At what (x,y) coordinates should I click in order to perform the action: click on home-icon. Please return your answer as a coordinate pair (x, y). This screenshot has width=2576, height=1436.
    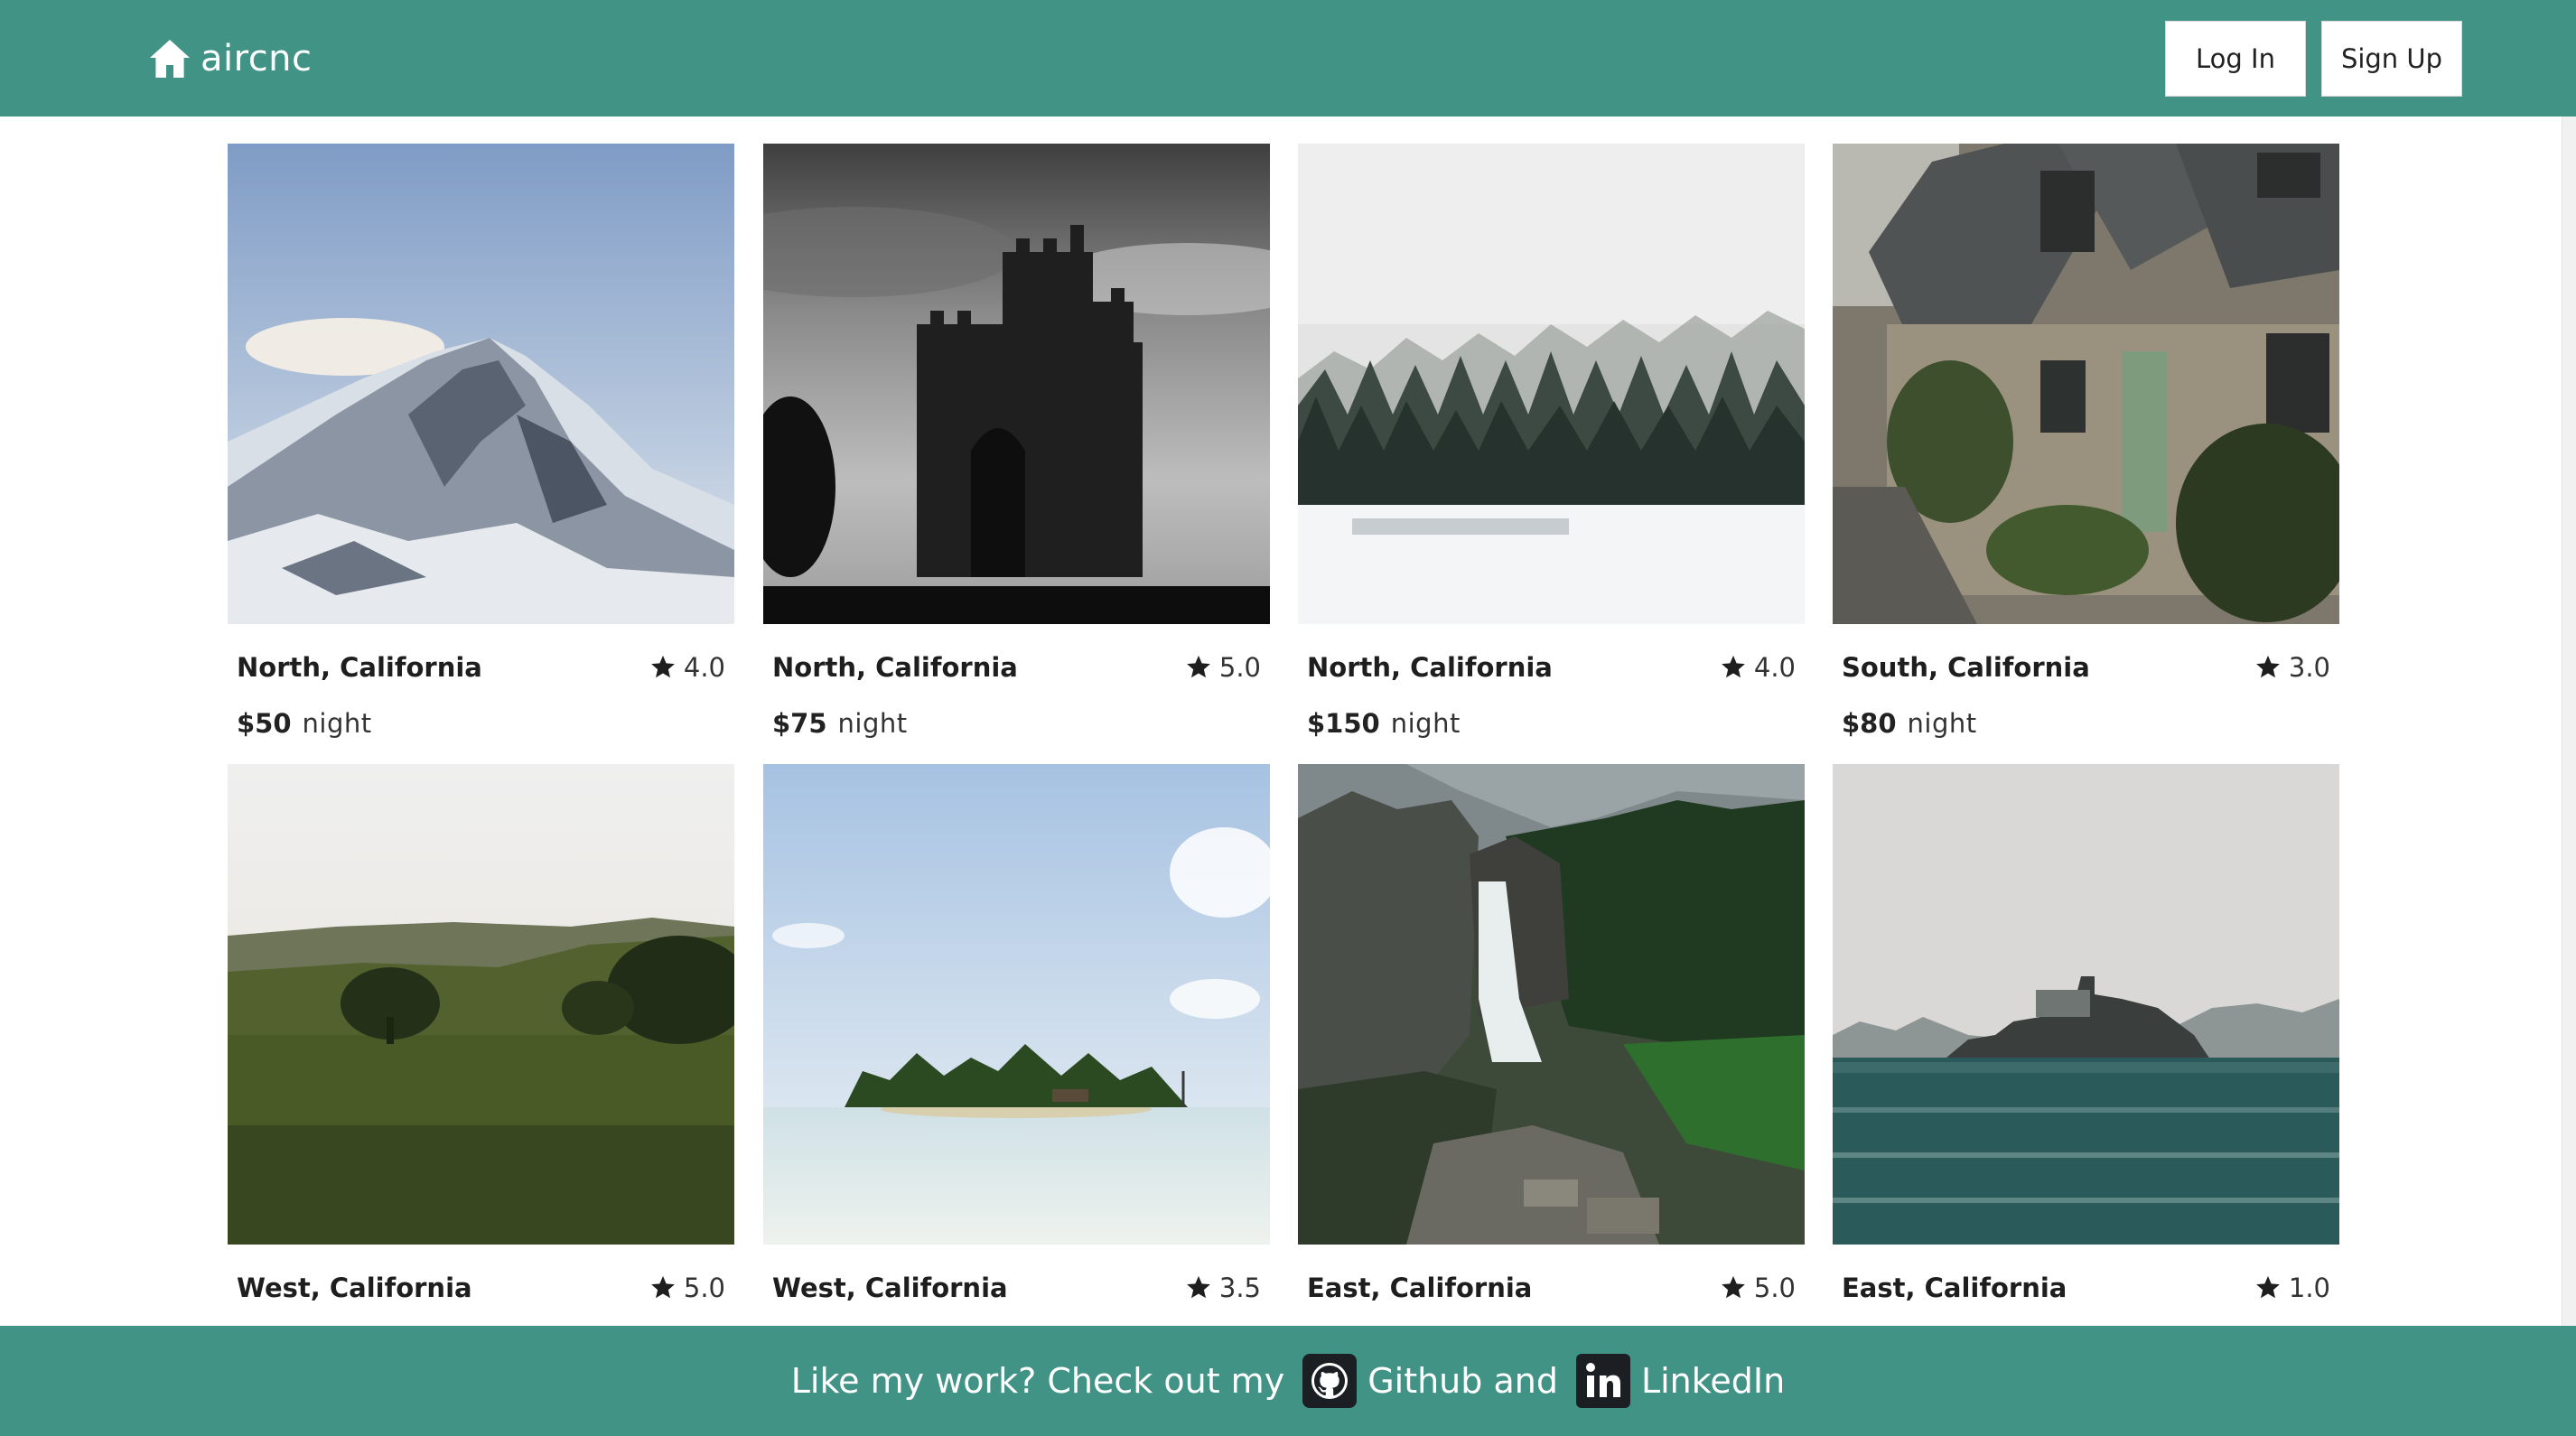
    Looking at the image, I should click on (170, 59).